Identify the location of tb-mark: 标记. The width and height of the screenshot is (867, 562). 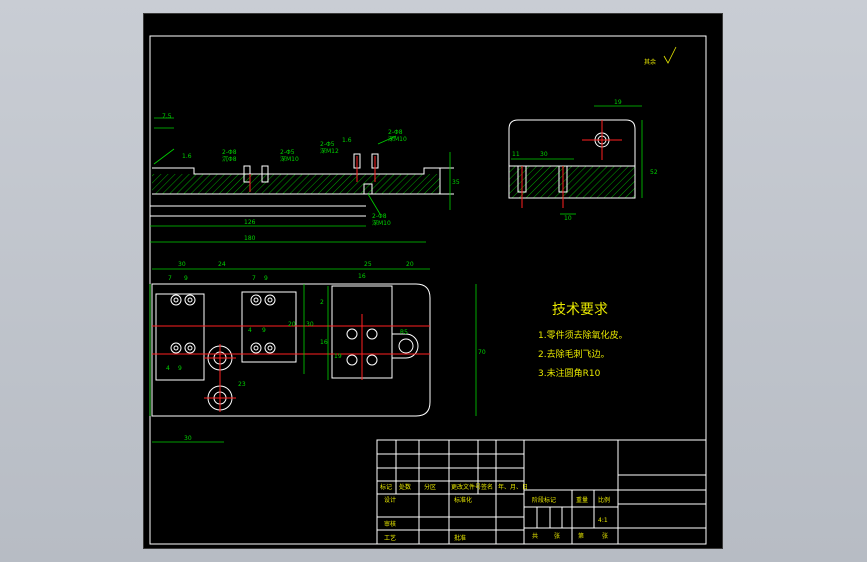
(386, 487).